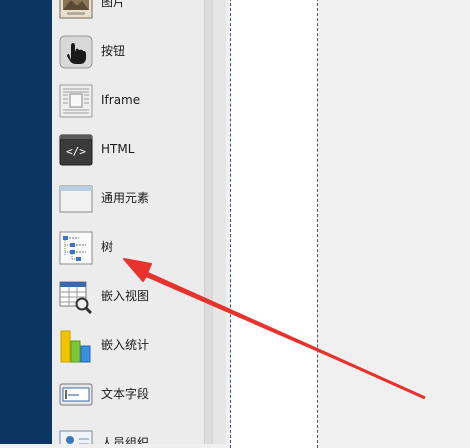 Image resolution: width=470 pixels, height=448 pixels. Describe the element at coordinates (107, 247) in the screenshot. I see `palette-item-label: 树` at that location.